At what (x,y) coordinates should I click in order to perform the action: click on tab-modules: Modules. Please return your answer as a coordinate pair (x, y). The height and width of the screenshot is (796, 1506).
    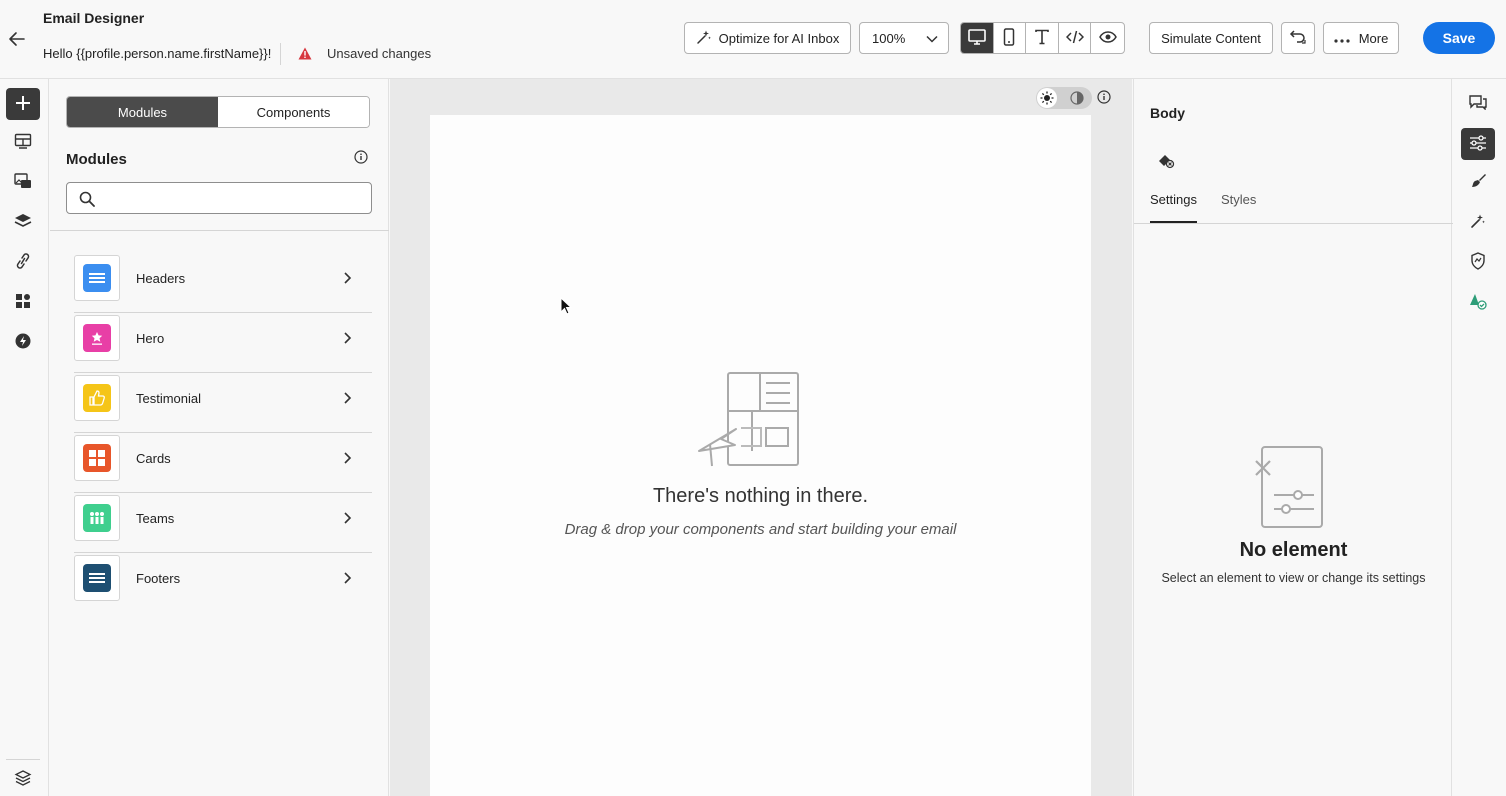
    Looking at the image, I should click on (142, 112).